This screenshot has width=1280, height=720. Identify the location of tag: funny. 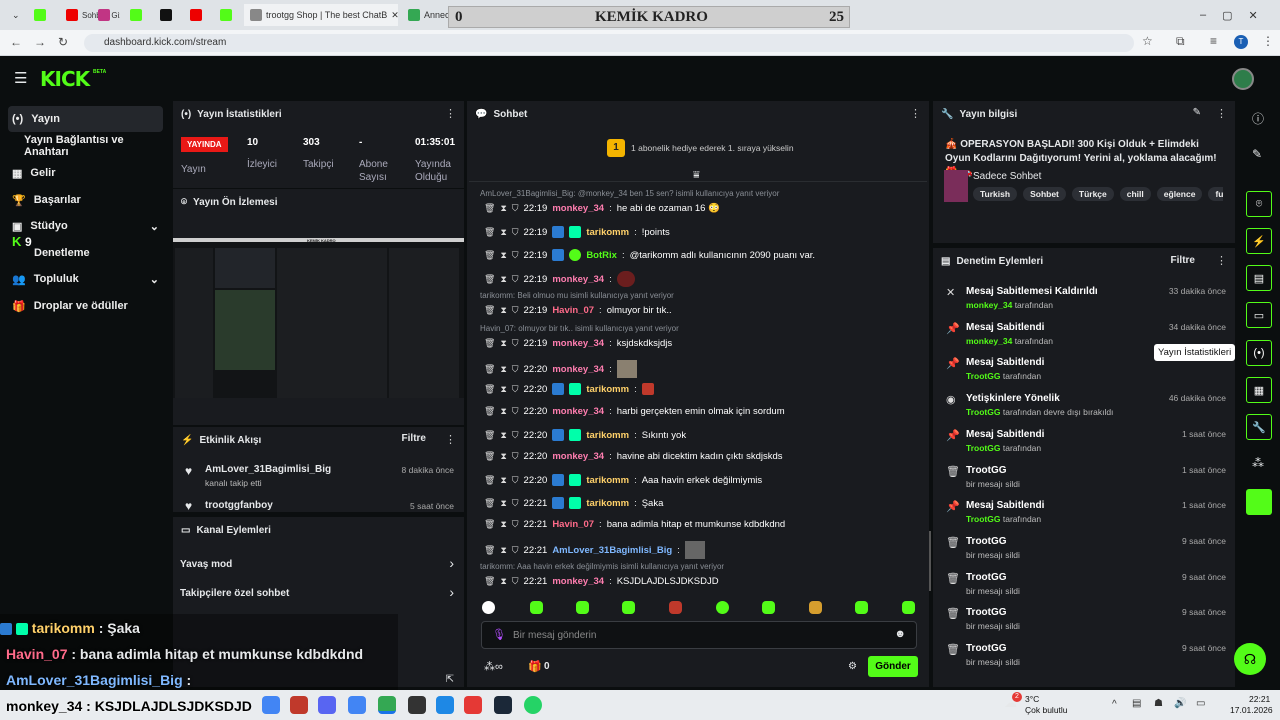
(1215, 194).